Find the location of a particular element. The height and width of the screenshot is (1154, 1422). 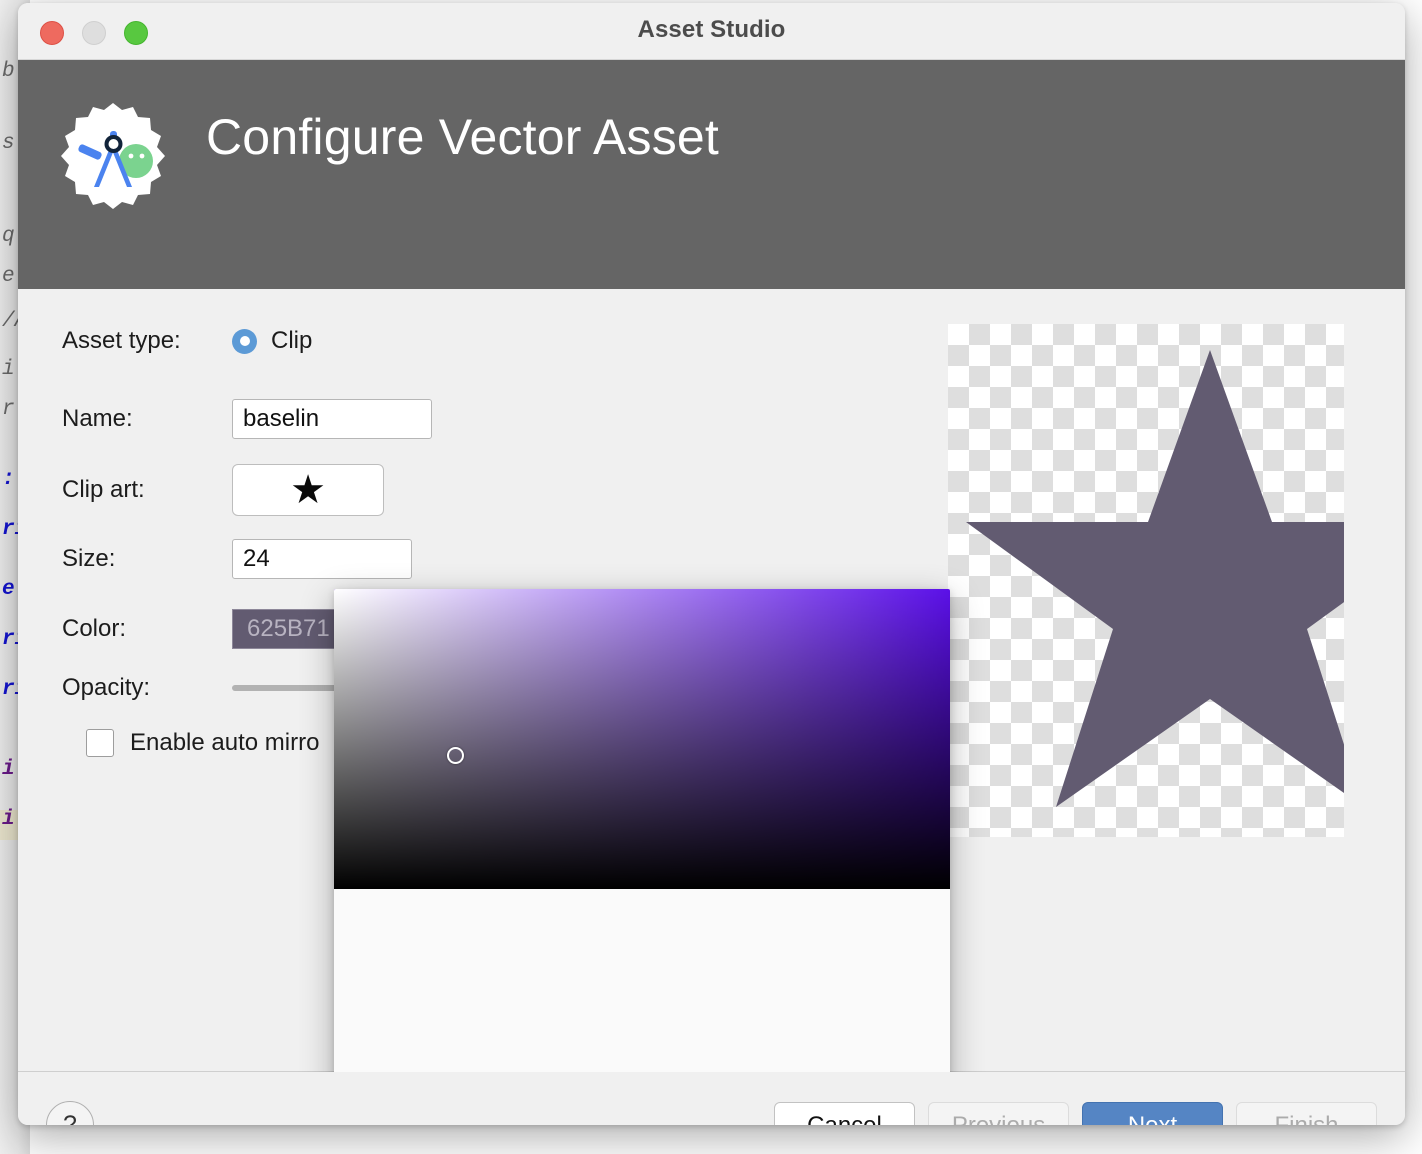

page-title: Configure Vector Asset is located at coordinates (463, 137).